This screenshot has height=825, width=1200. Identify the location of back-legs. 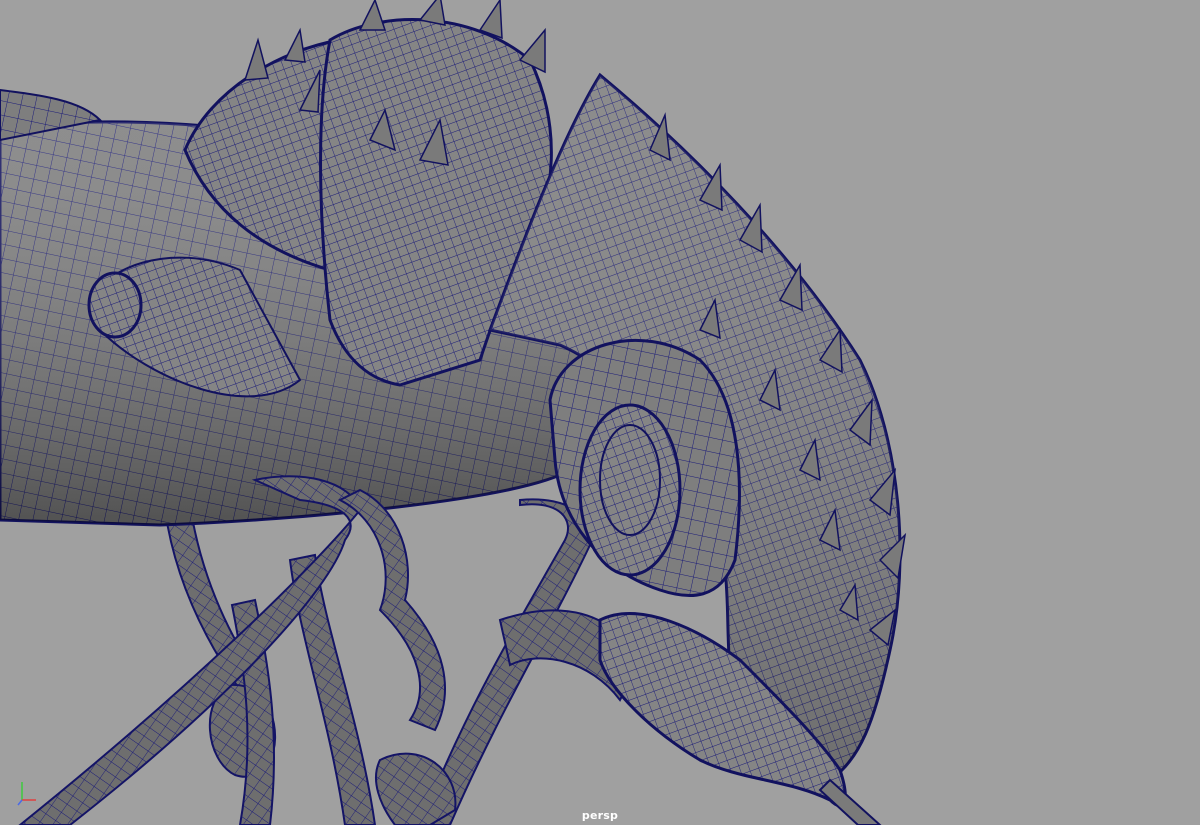
(270, 664).